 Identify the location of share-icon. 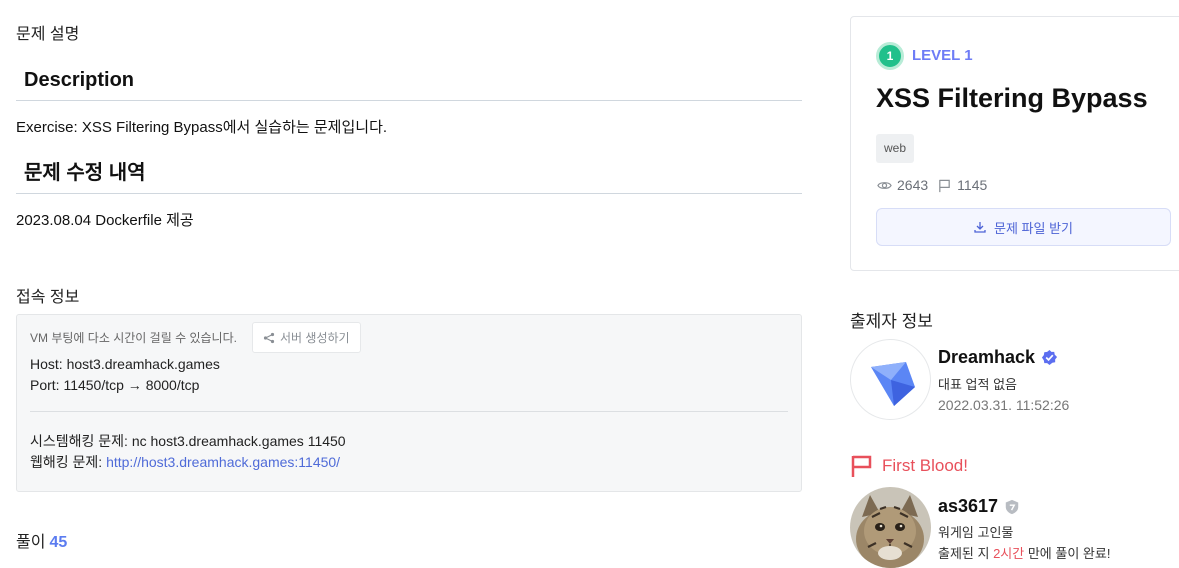
(269, 337).